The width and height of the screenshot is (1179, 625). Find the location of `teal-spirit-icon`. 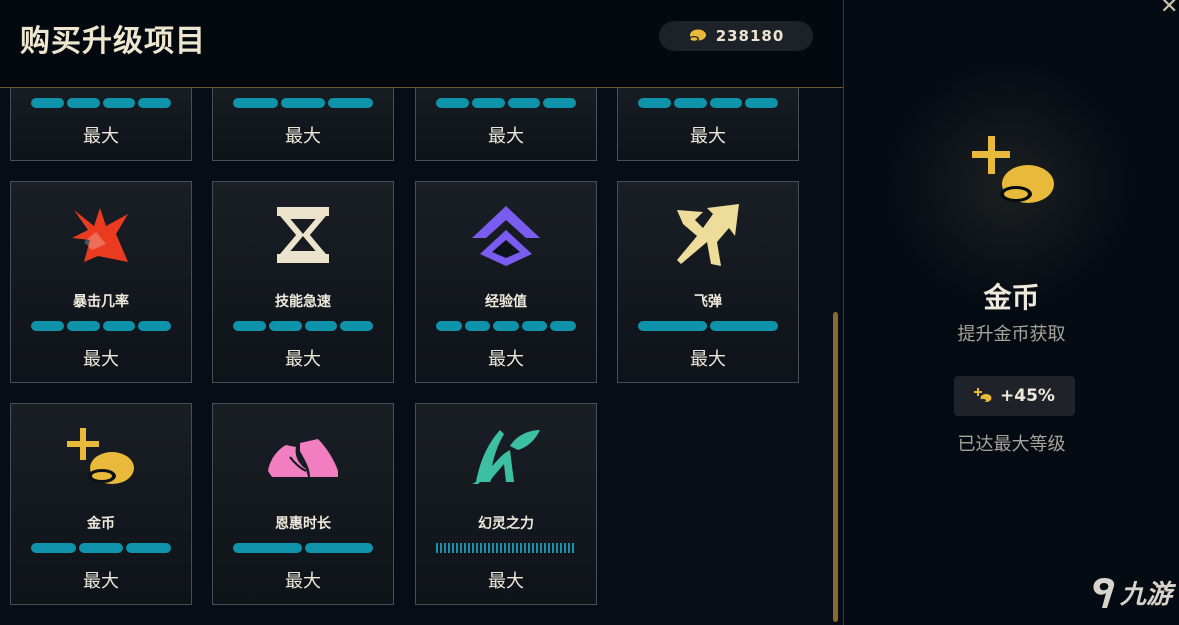

teal-spirit-icon is located at coordinates (506, 457).